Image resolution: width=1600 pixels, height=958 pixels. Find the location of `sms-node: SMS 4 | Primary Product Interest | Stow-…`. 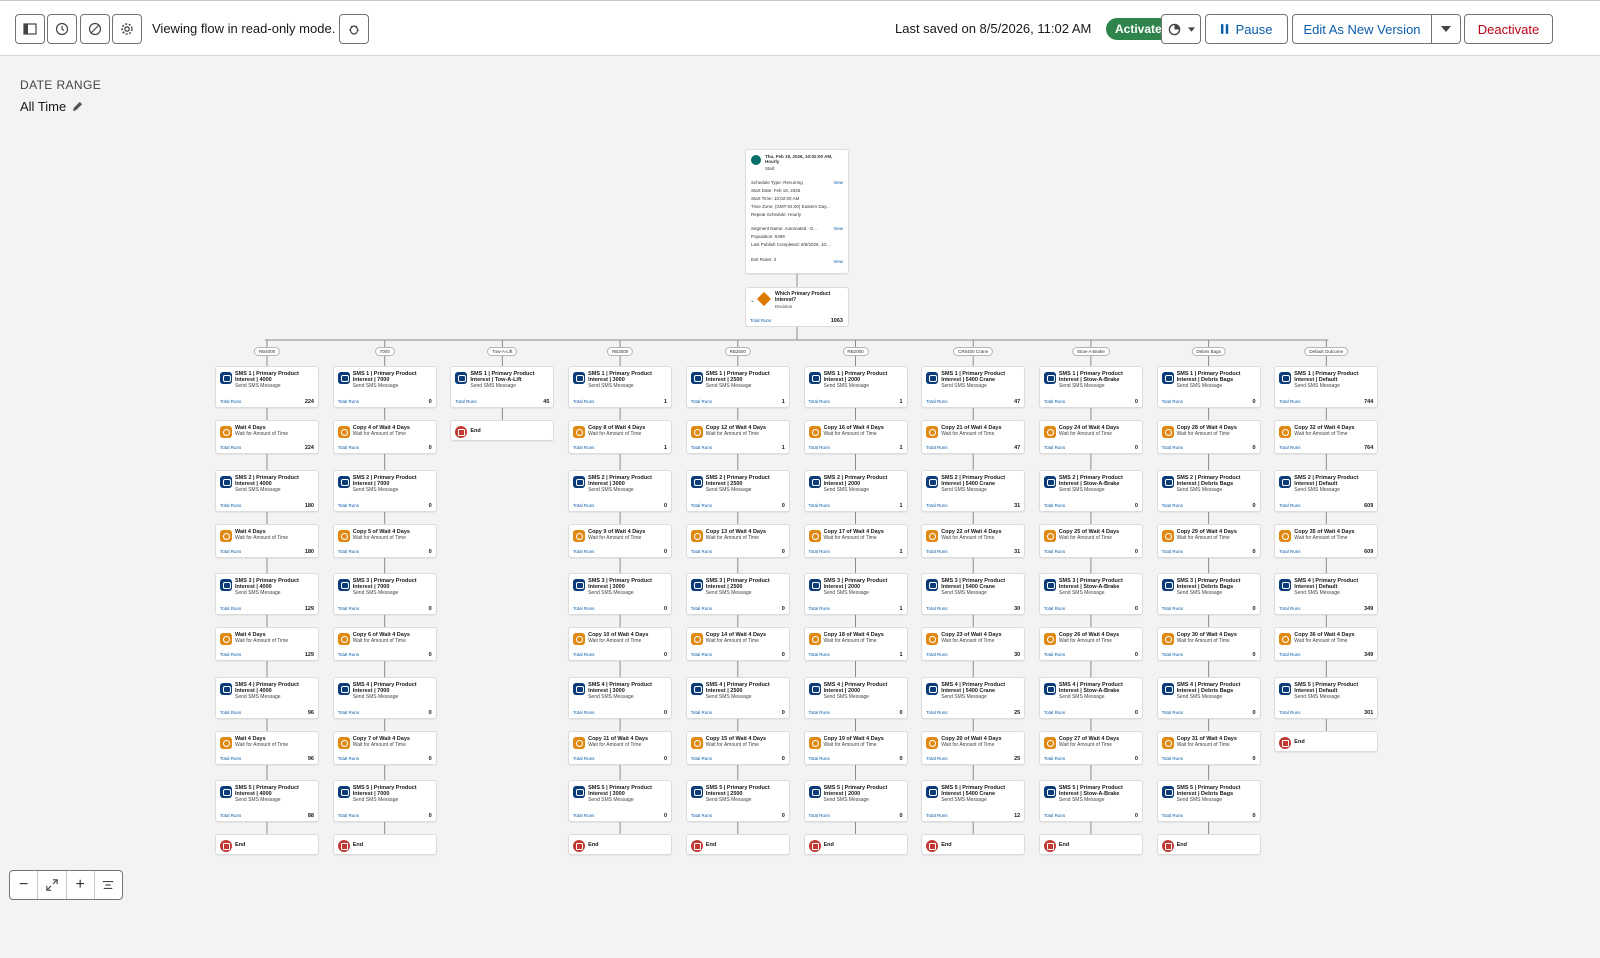

sms-node: SMS 4 | Primary Product Interest | Stow-… is located at coordinates (1090, 698).